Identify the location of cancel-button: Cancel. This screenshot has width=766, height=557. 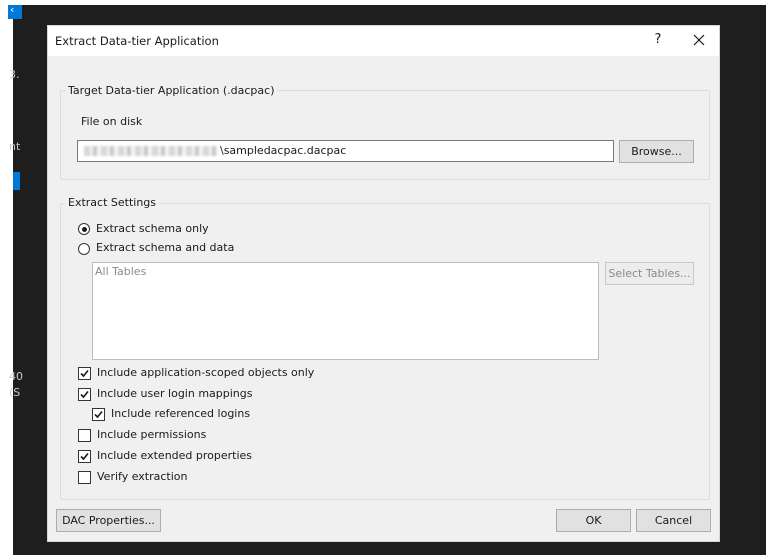
(673, 520).